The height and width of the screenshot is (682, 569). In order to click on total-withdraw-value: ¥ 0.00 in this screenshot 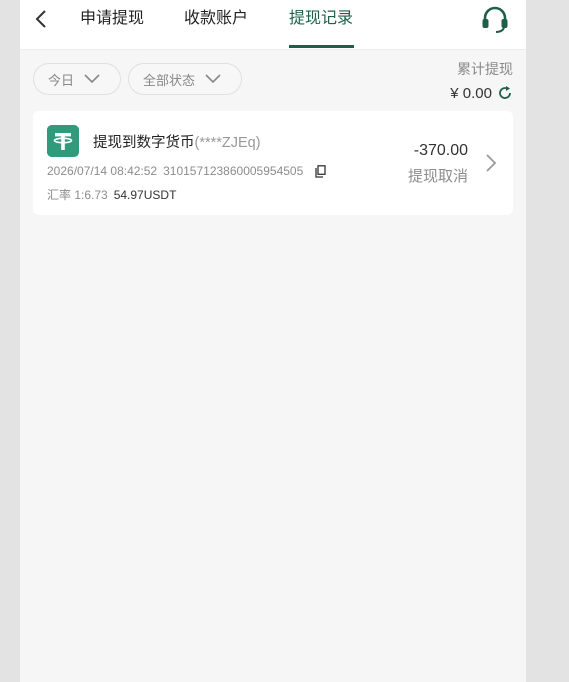, I will do `click(471, 93)`.